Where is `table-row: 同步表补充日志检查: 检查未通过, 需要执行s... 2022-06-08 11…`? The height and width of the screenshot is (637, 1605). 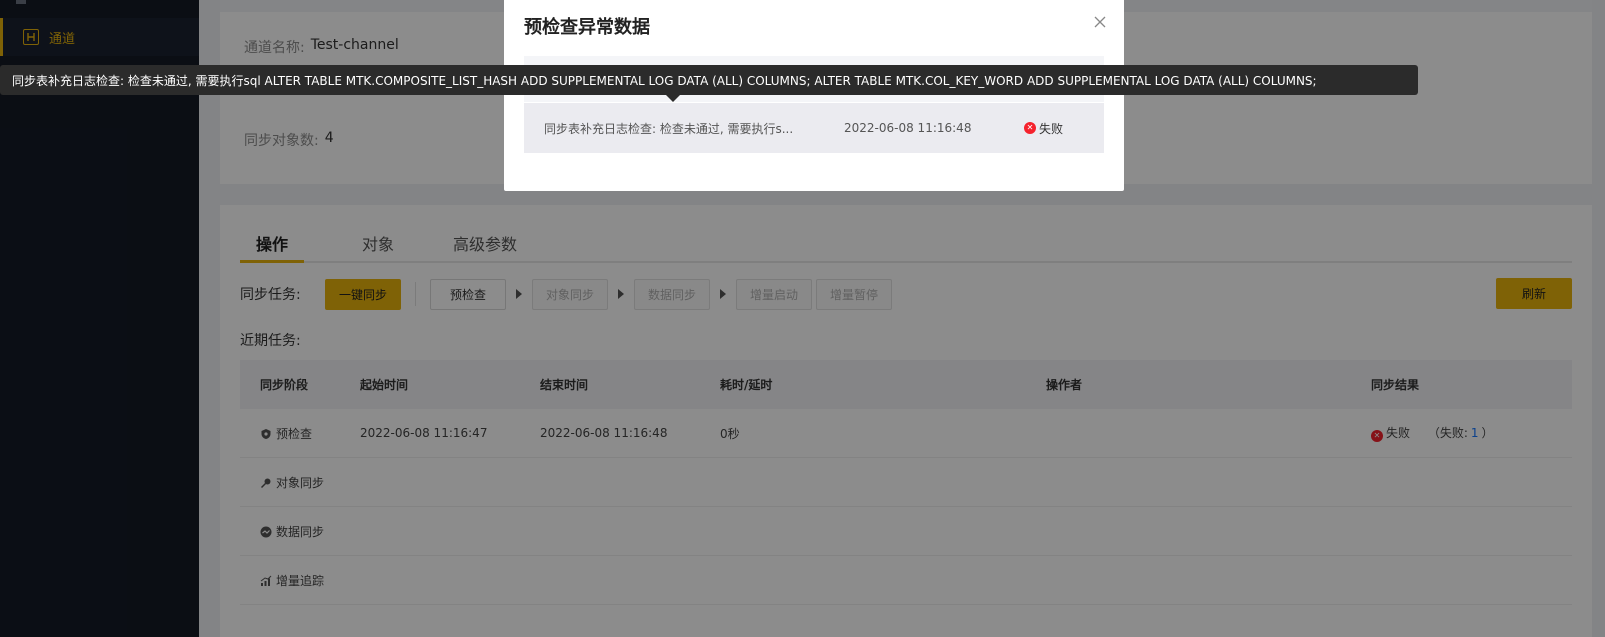
table-row: 同步表补充日志检查: 检查未通过, 需要执行s... 2022-06-08 11… is located at coordinates (814, 128).